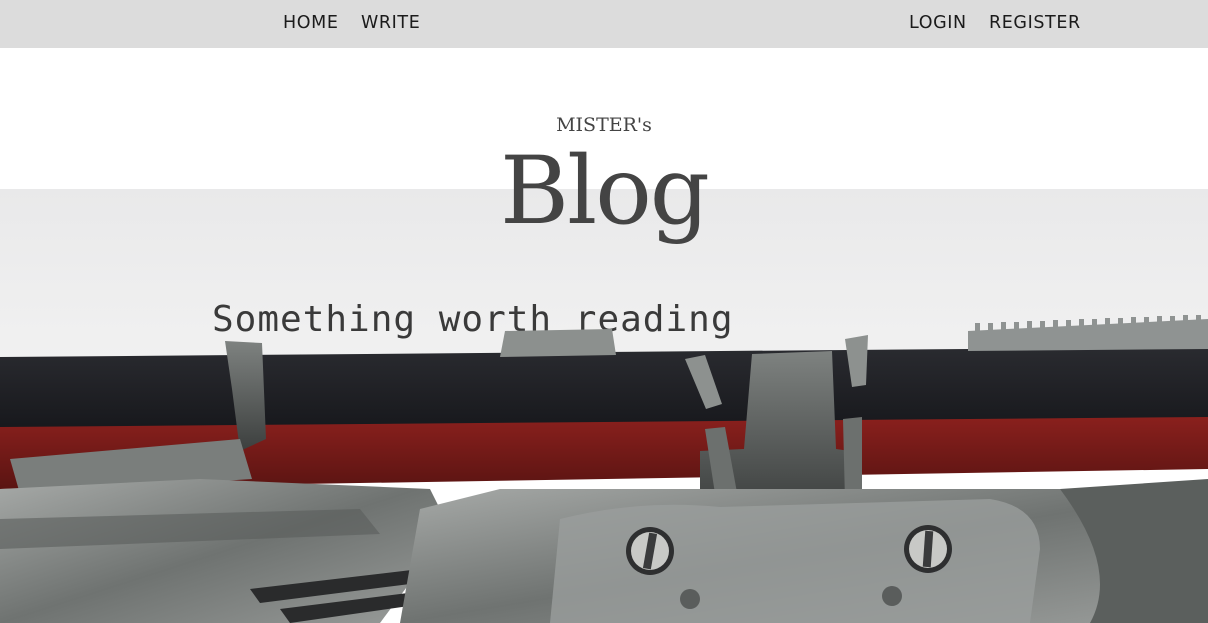 This screenshot has height=623, width=1208. I want to click on typed-text: Something worth reading, so click(473, 319).